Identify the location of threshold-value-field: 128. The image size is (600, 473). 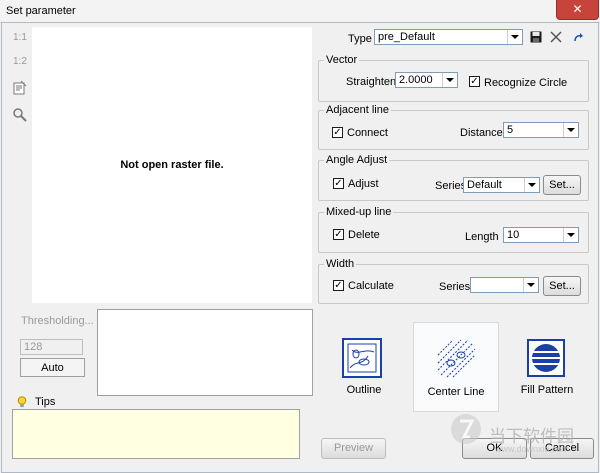
(51, 347).